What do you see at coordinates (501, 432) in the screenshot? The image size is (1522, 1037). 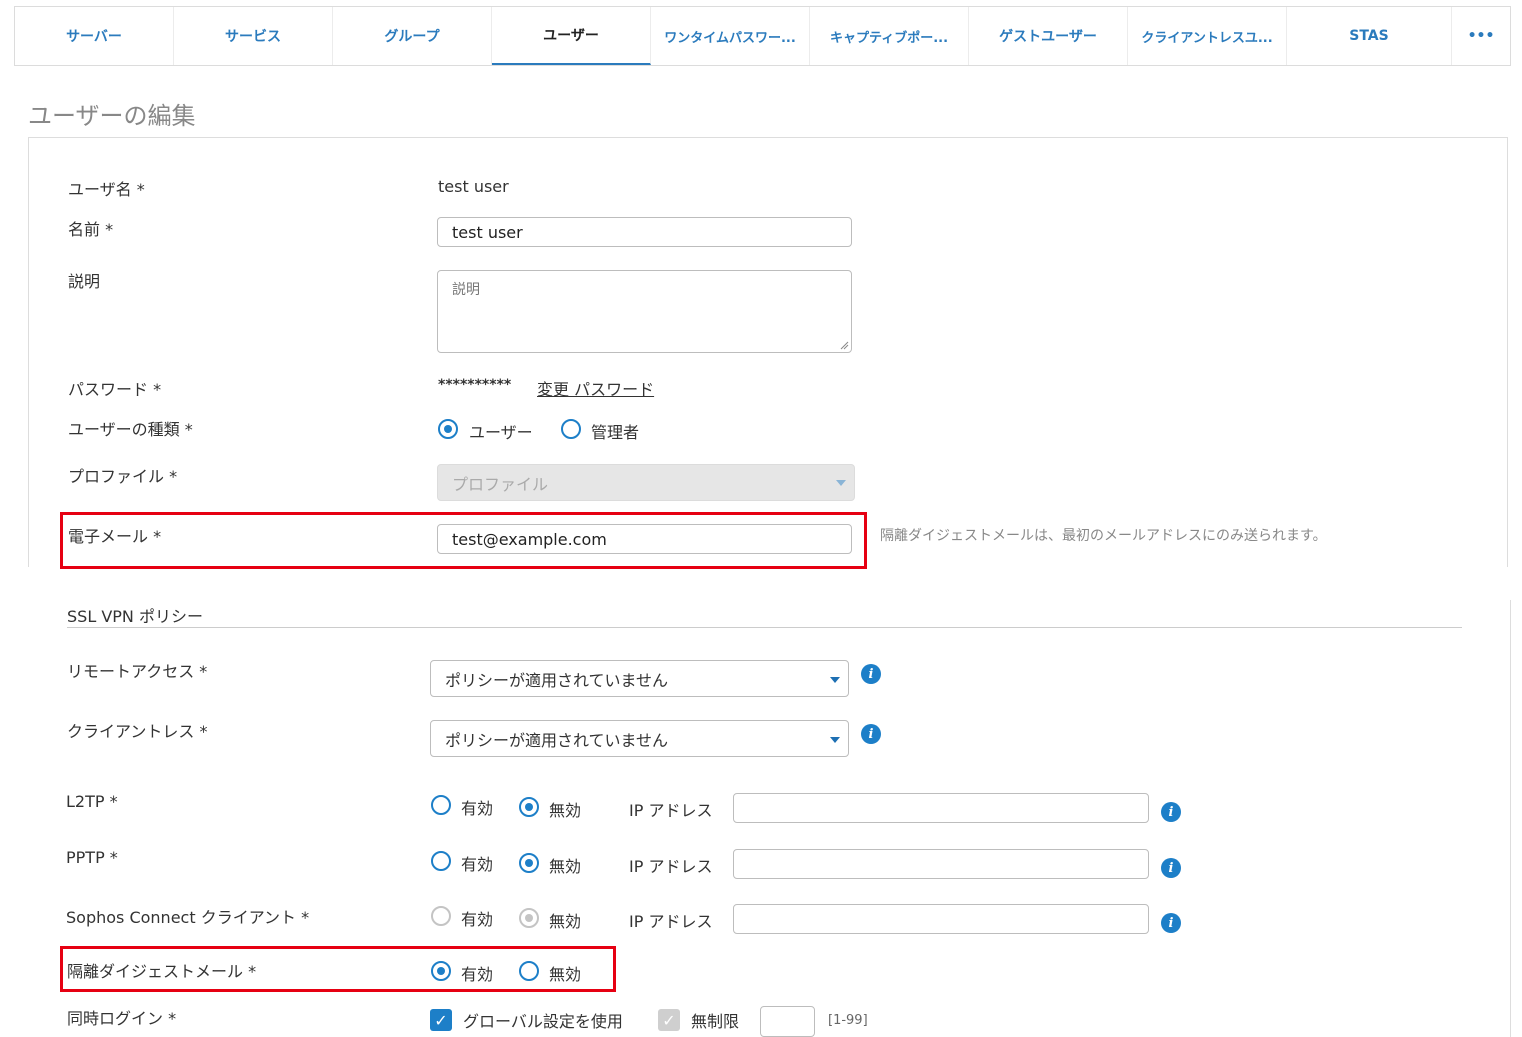 I see `user-type-user-label: ユーザー` at bounding box center [501, 432].